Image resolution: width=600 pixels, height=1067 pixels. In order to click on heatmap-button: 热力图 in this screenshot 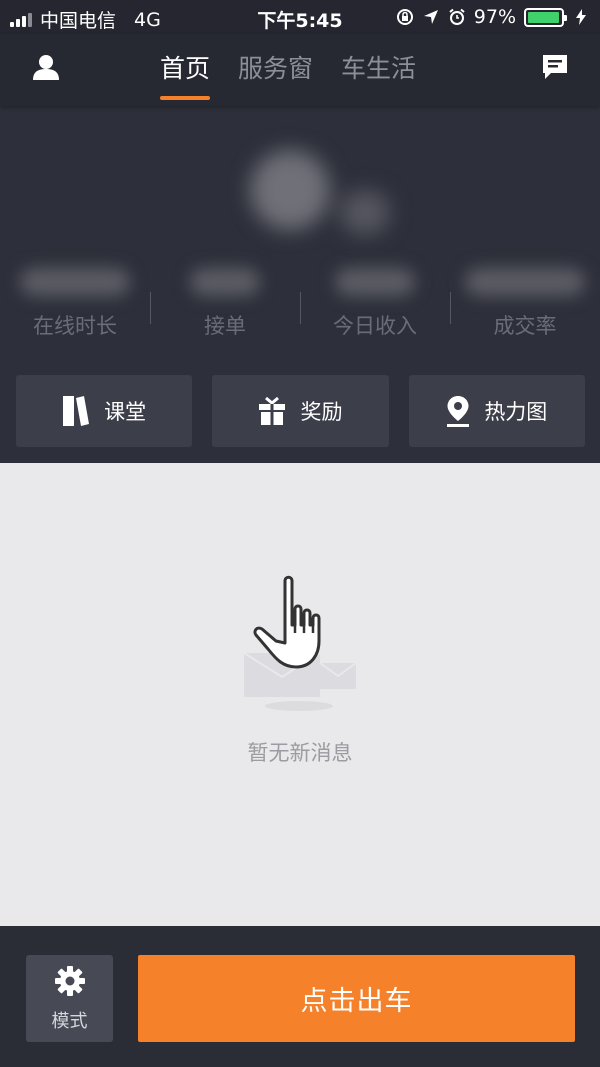, I will do `click(496, 411)`.